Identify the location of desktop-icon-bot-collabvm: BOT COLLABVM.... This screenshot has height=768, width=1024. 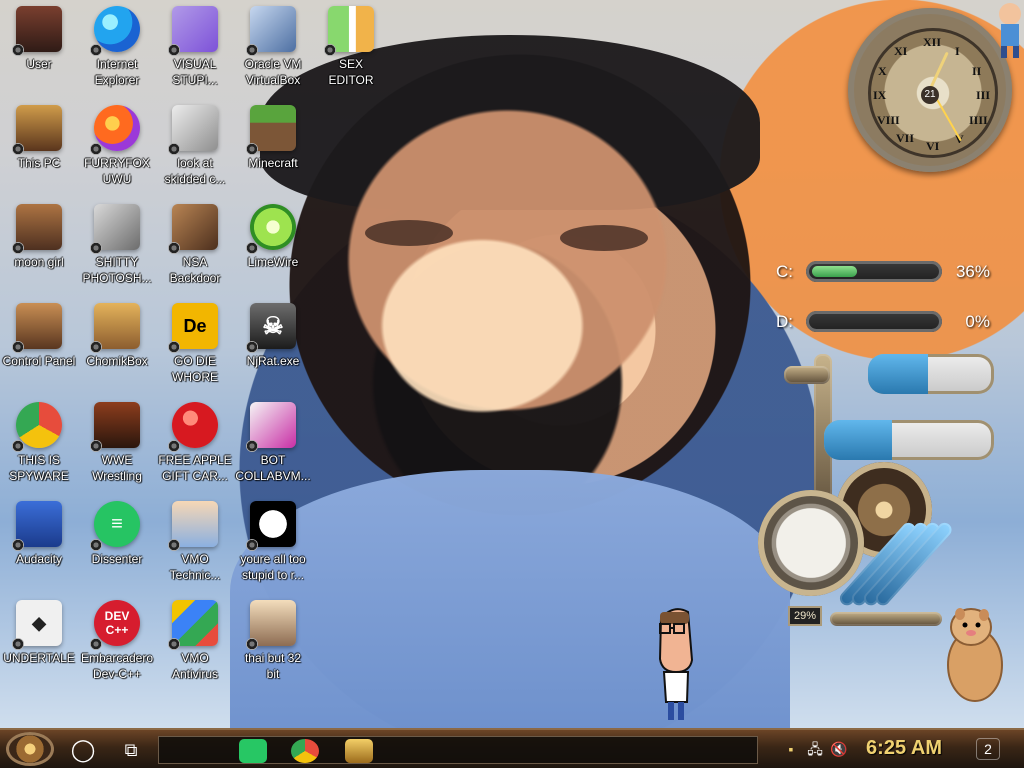
(273, 442).